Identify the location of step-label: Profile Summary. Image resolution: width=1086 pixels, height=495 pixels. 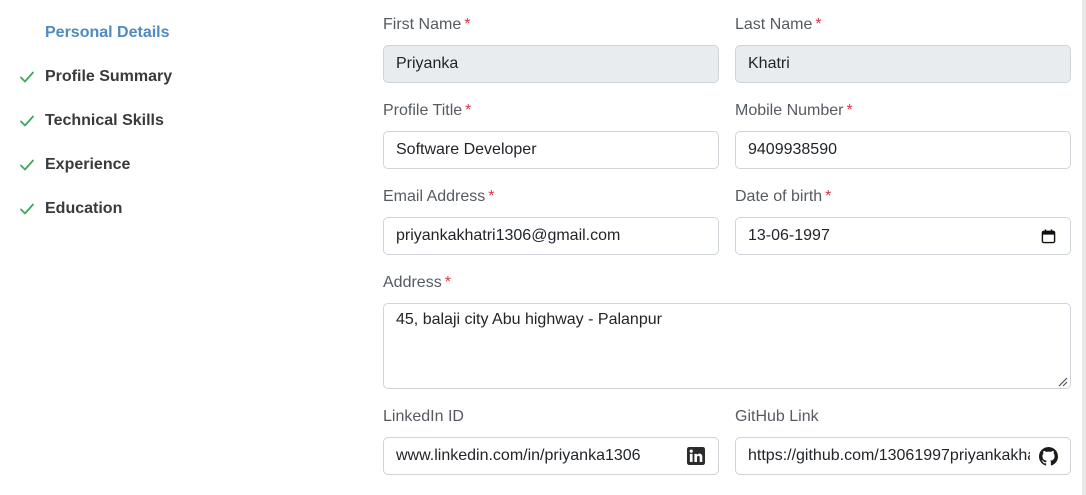
(109, 76).